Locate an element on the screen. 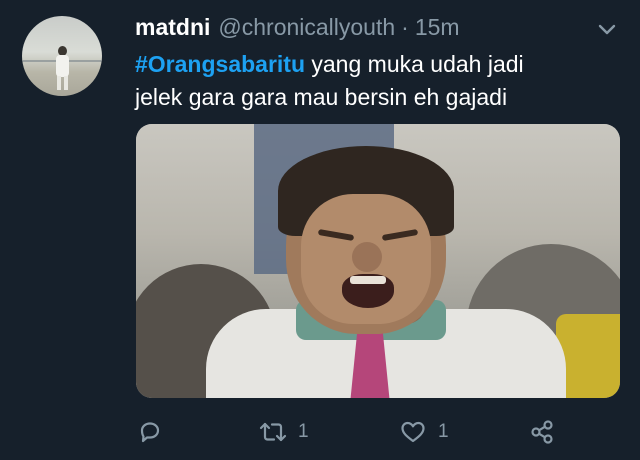 The height and width of the screenshot is (460, 640). reply-button is located at coordinates (150, 432).